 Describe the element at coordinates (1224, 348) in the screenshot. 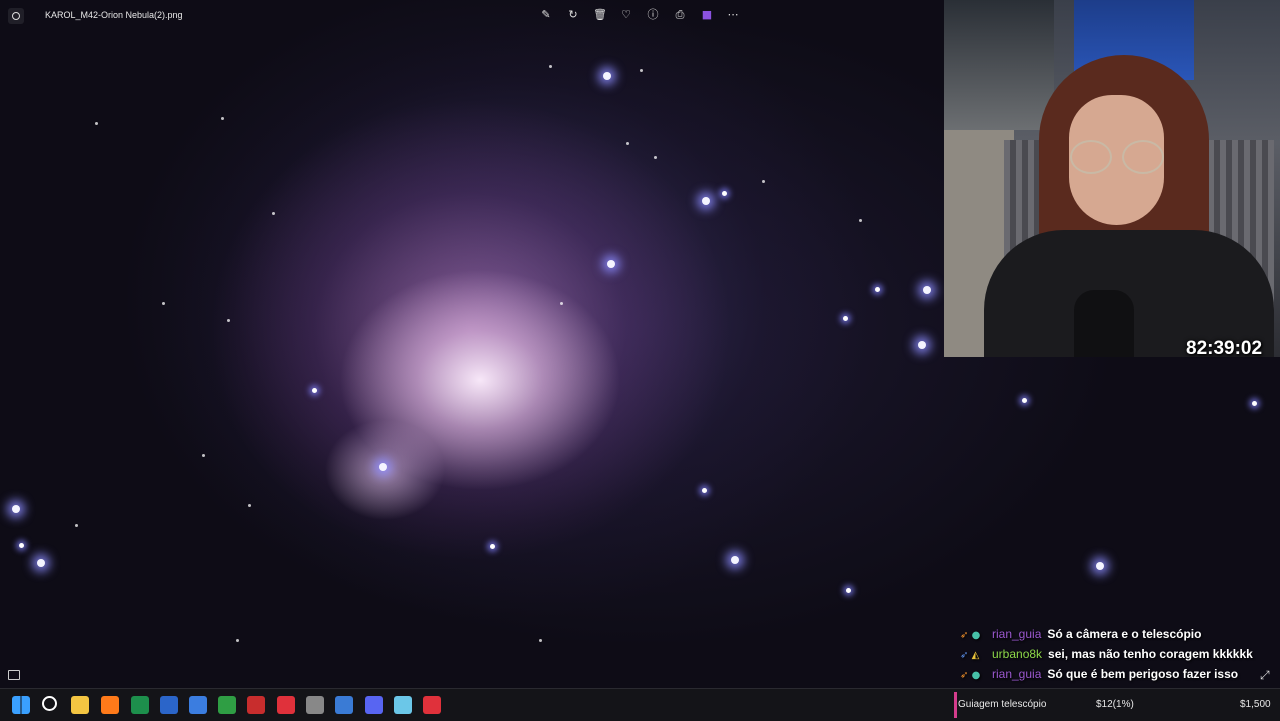

I see `stream-timer: 82:39:02` at that location.